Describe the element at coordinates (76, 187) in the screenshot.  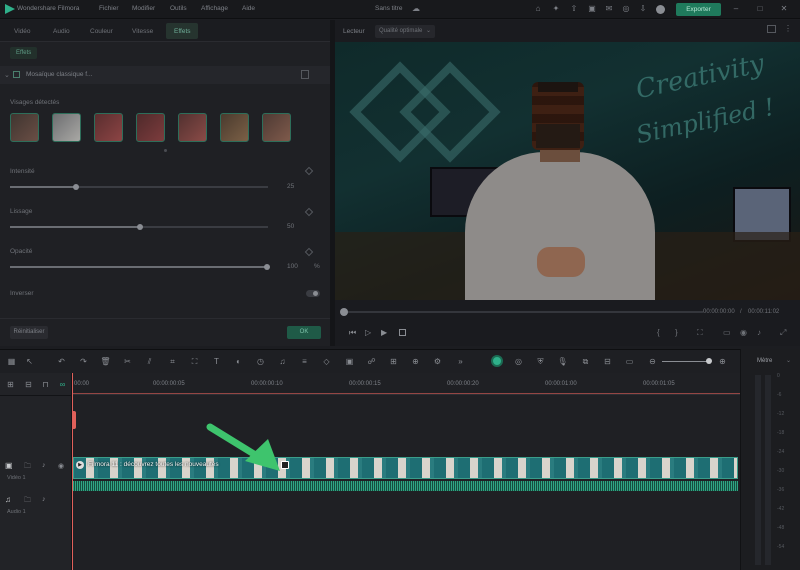
I see `intensite-knob` at that location.